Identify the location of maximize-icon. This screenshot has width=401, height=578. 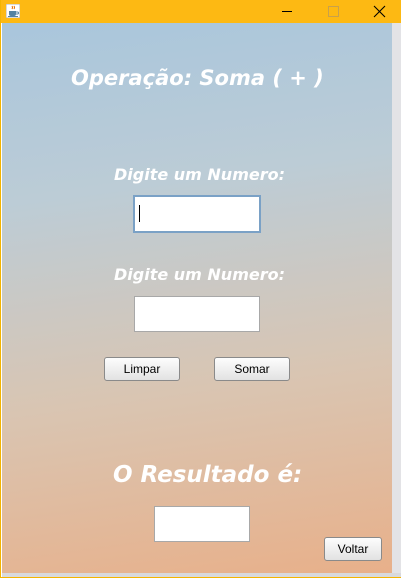
(333, 11).